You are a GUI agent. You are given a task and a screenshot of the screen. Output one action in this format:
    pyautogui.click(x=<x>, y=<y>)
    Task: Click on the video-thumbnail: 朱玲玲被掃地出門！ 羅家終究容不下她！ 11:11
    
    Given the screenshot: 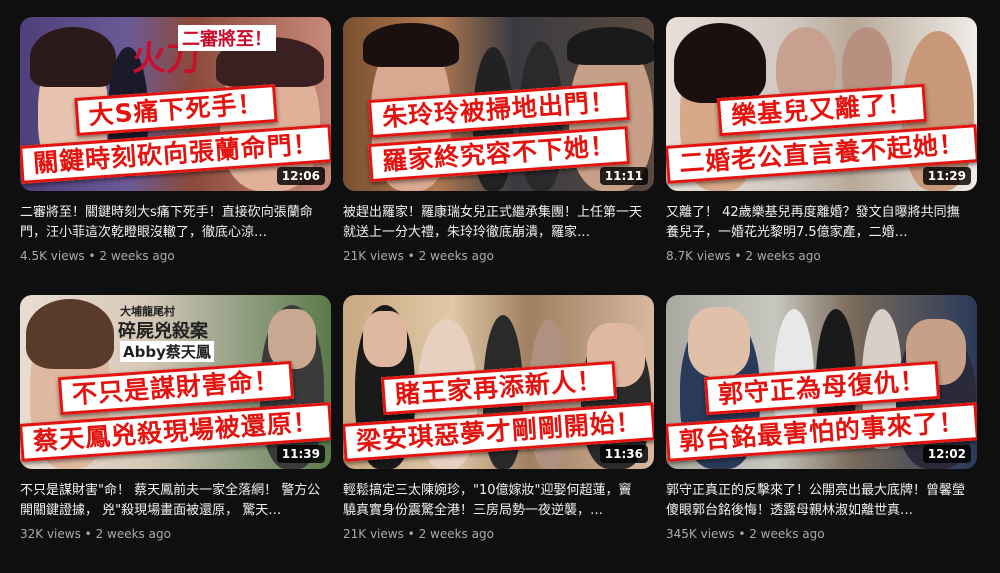 What is the action you would take?
    pyautogui.click(x=498, y=104)
    